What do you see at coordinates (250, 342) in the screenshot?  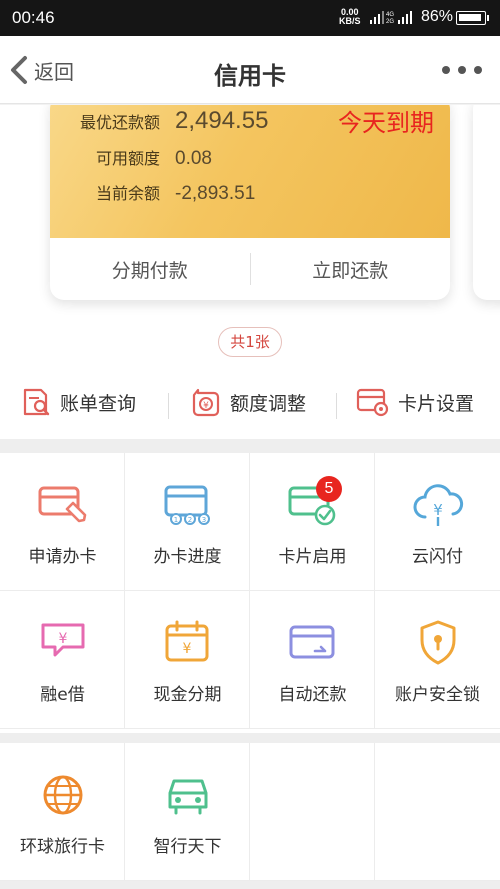 I see `card-count-badge: 共1张` at bounding box center [250, 342].